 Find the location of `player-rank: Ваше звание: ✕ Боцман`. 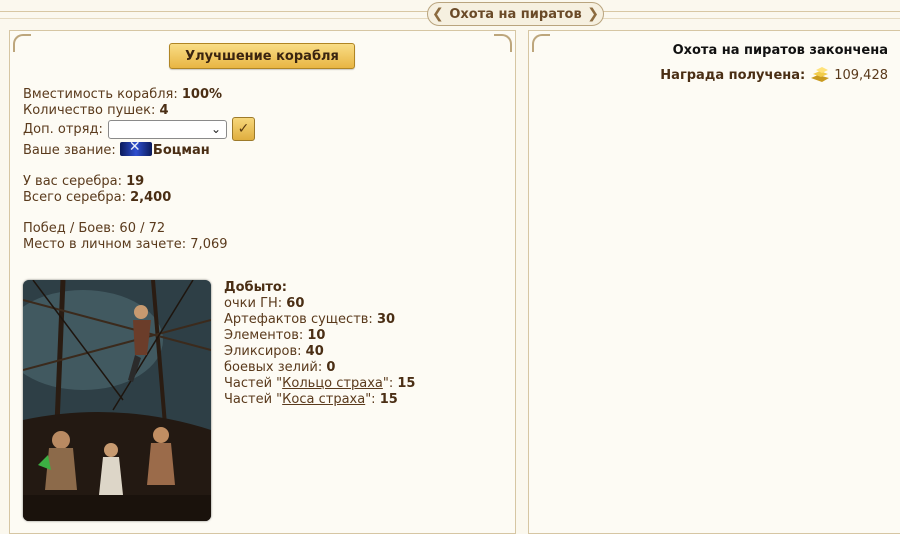

player-rank: Ваше звание: ✕ Боцман is located at coordinates (116, 148).